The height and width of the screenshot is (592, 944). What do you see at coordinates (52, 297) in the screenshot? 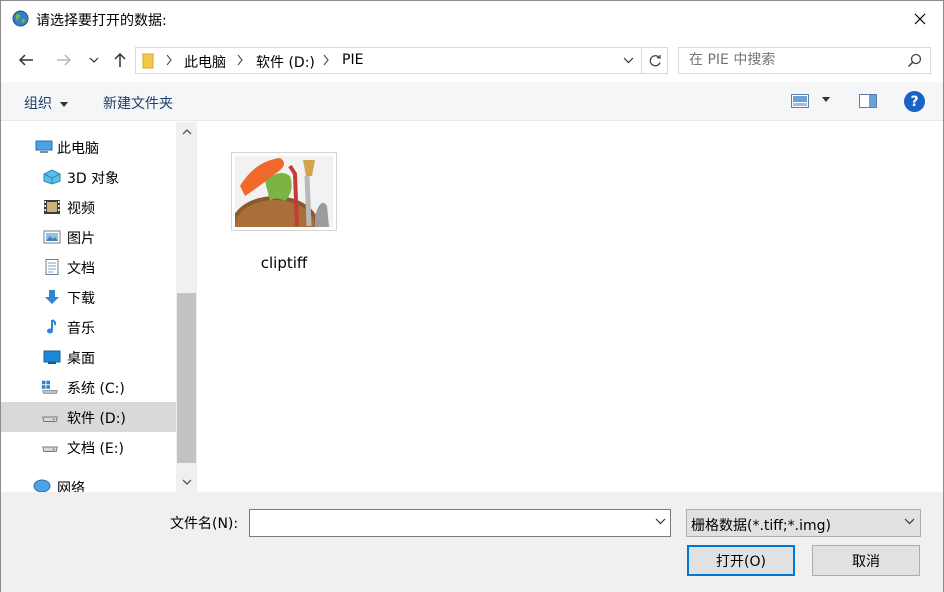
I see `download-icon` at bounding box center [52, 297].